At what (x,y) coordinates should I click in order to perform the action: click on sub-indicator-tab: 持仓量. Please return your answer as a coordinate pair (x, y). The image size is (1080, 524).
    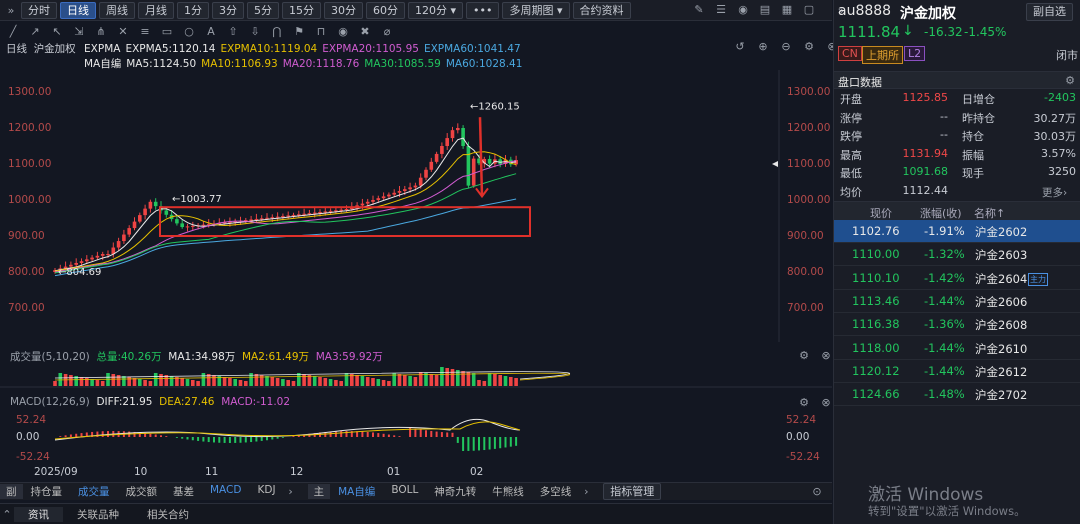
    Looking at the image, I should click on (47, 491).